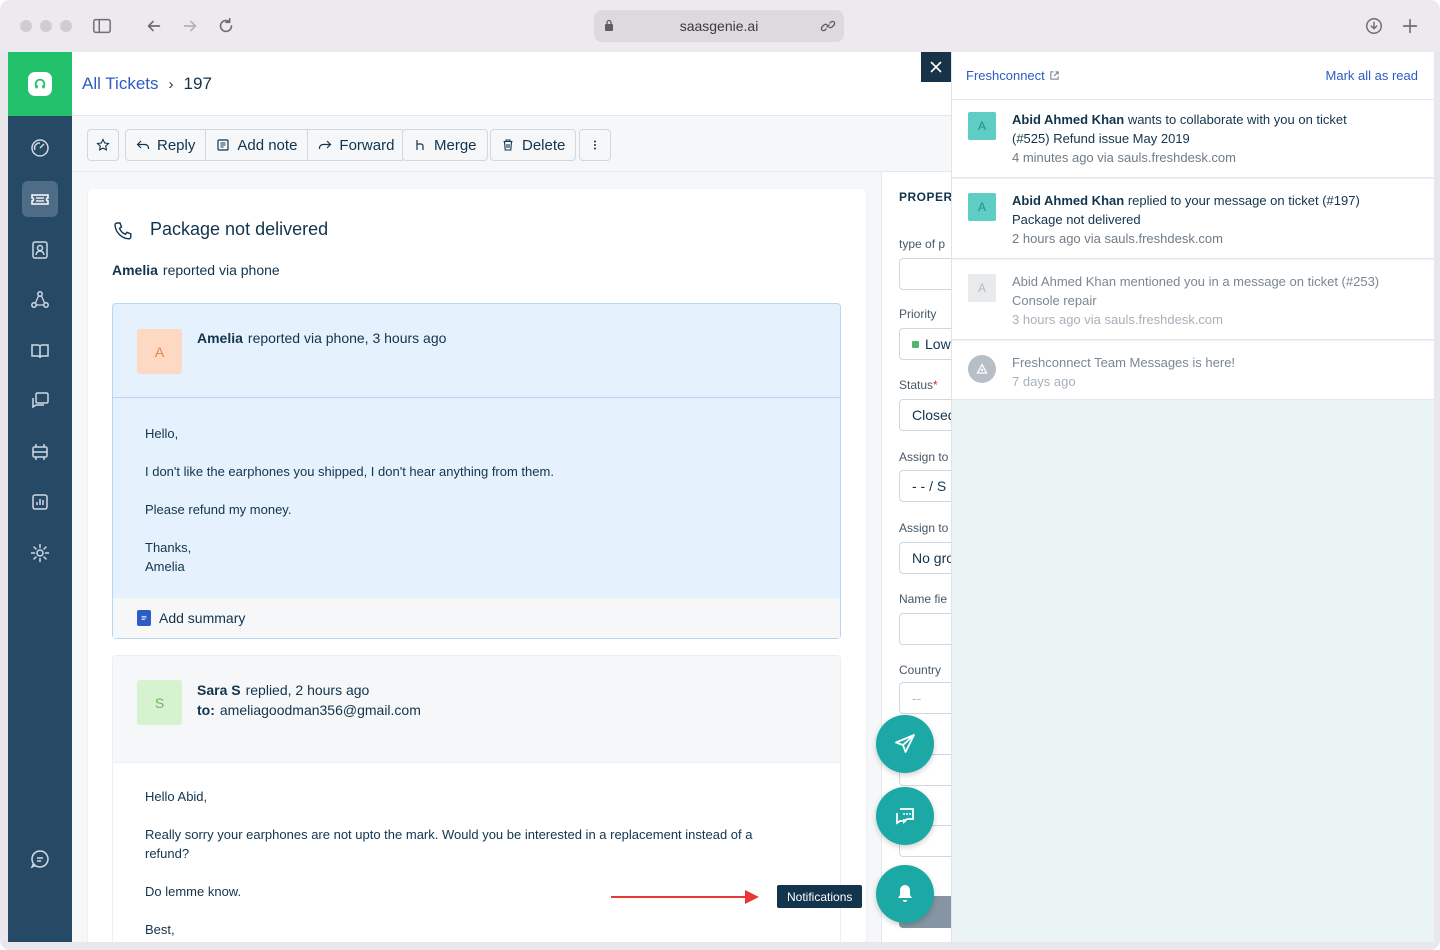 This screenshot has height=950, width=1440. What do you see at coordinates (915, 344) in the screenshot?
I see `priority-dot` at bounding box center [915, 344].